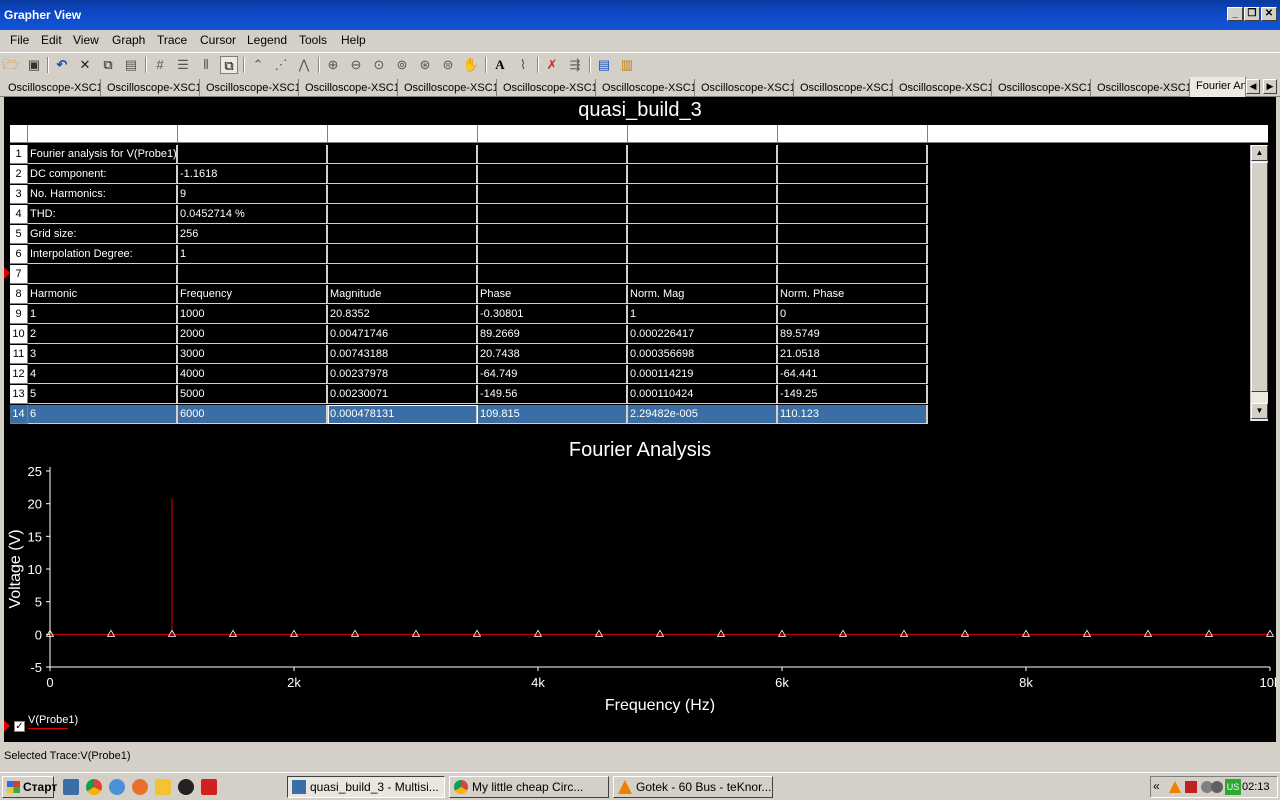 The height and width of the screenshot is (800, 1280). I want to click on grid-cell: 2, so click(103, 334).